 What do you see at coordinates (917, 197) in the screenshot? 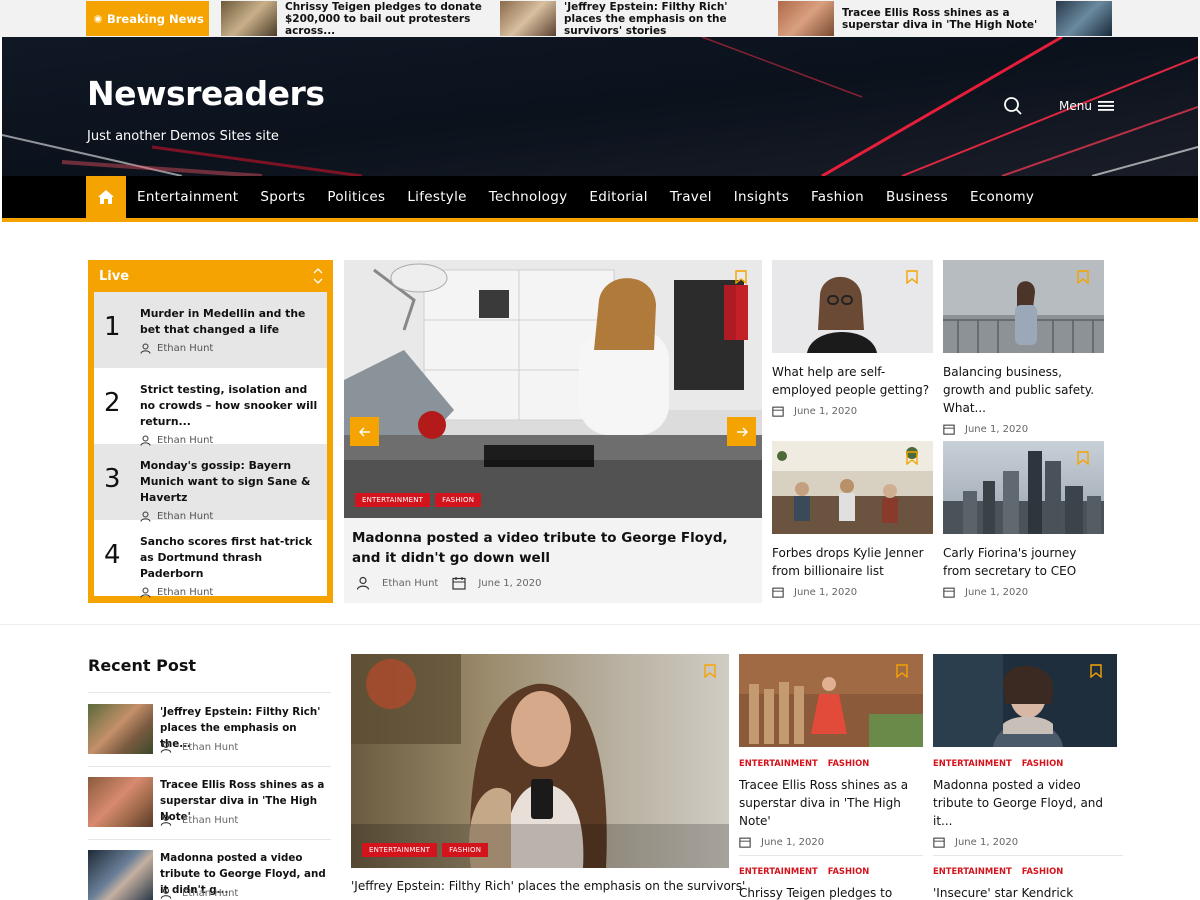
I see `nav-item-business: Business` at bounding box center [917, 197].